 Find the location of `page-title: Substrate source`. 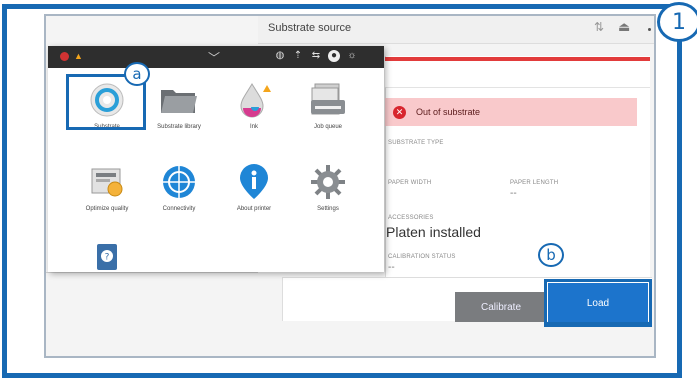

page-title: Substrate source is located at coordinates (310, 28).